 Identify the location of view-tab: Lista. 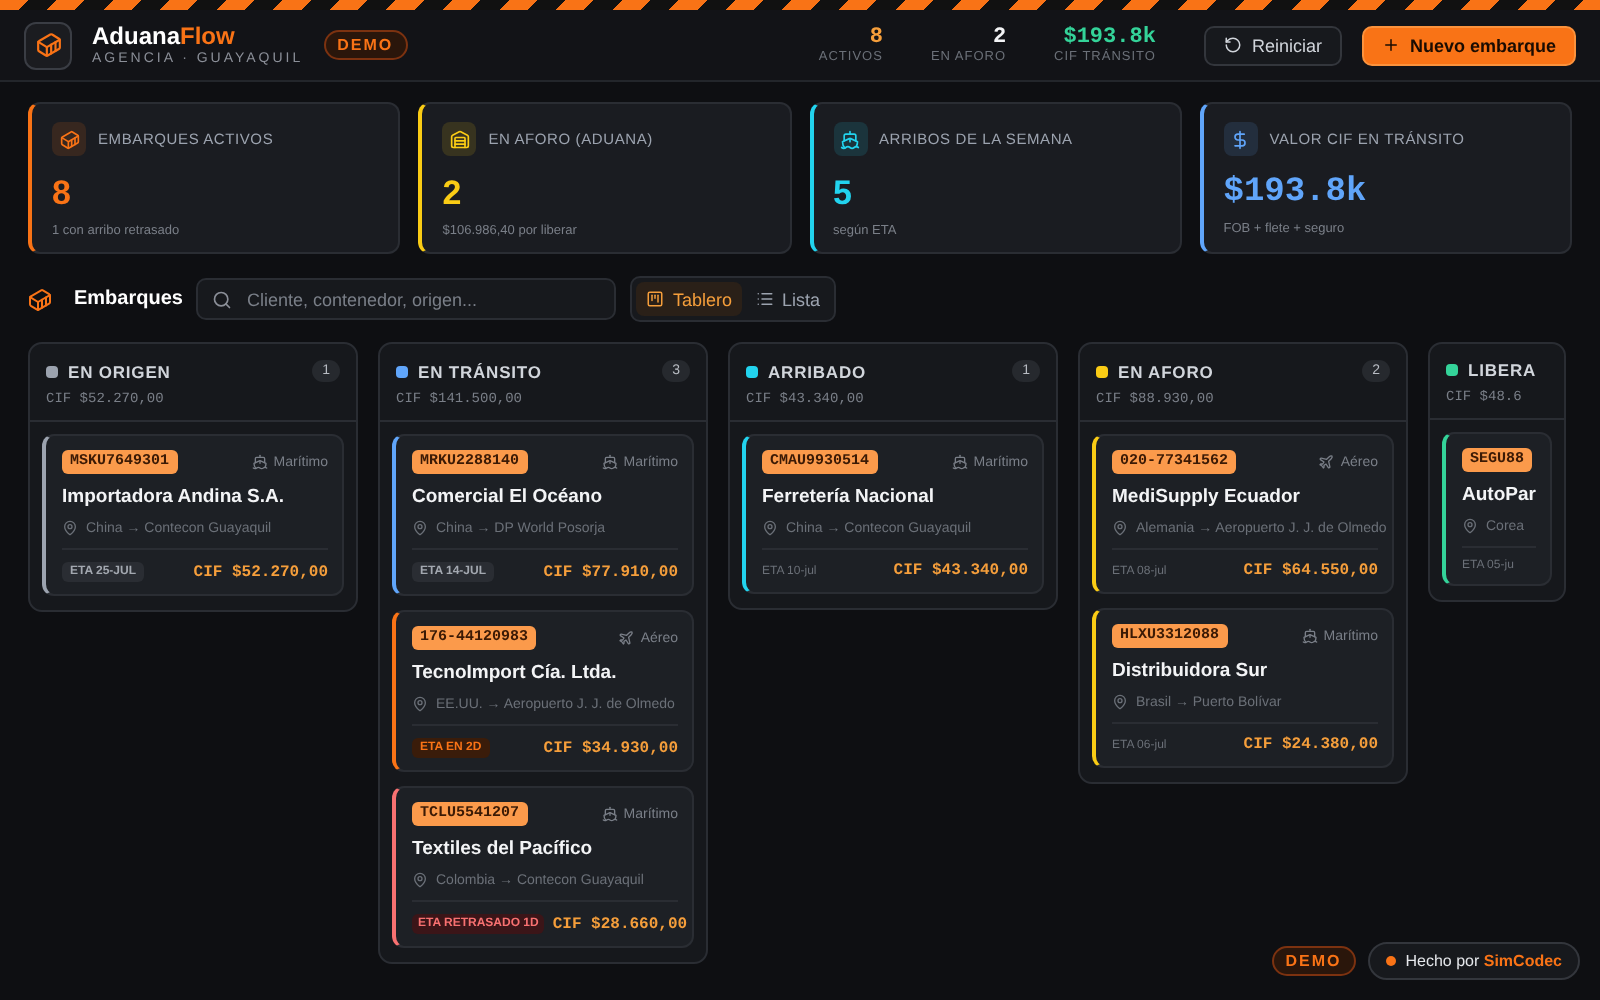
(788, 299).